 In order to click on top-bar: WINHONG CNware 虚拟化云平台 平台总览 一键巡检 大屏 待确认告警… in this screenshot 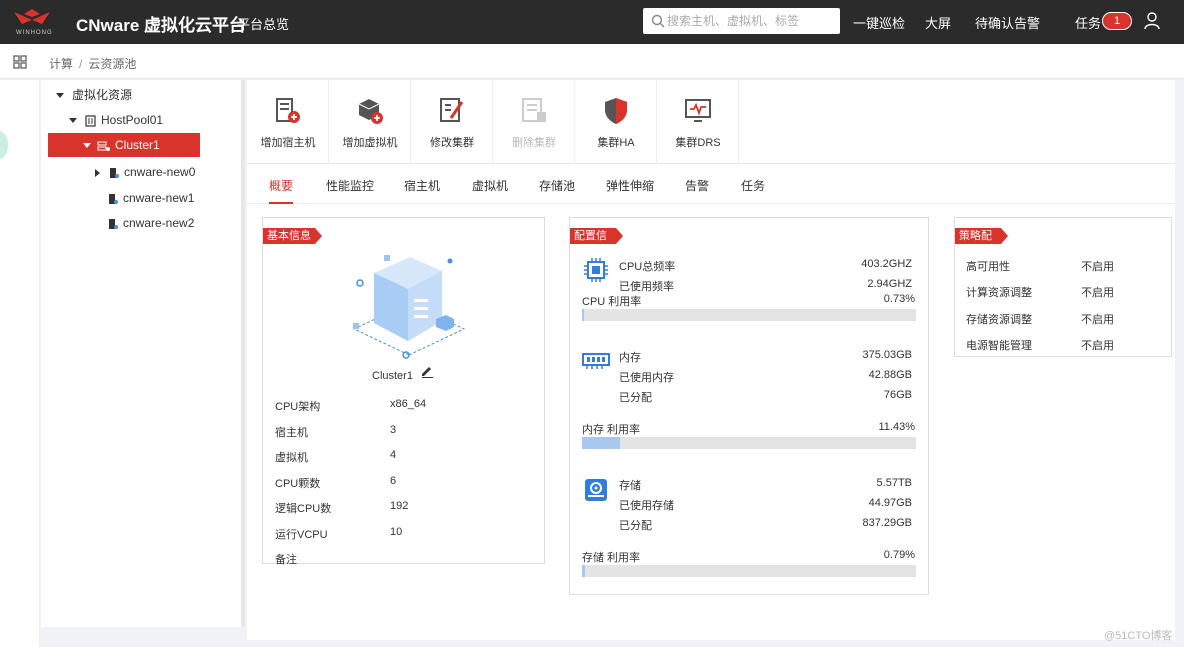, I will do `click(592, 22)`.